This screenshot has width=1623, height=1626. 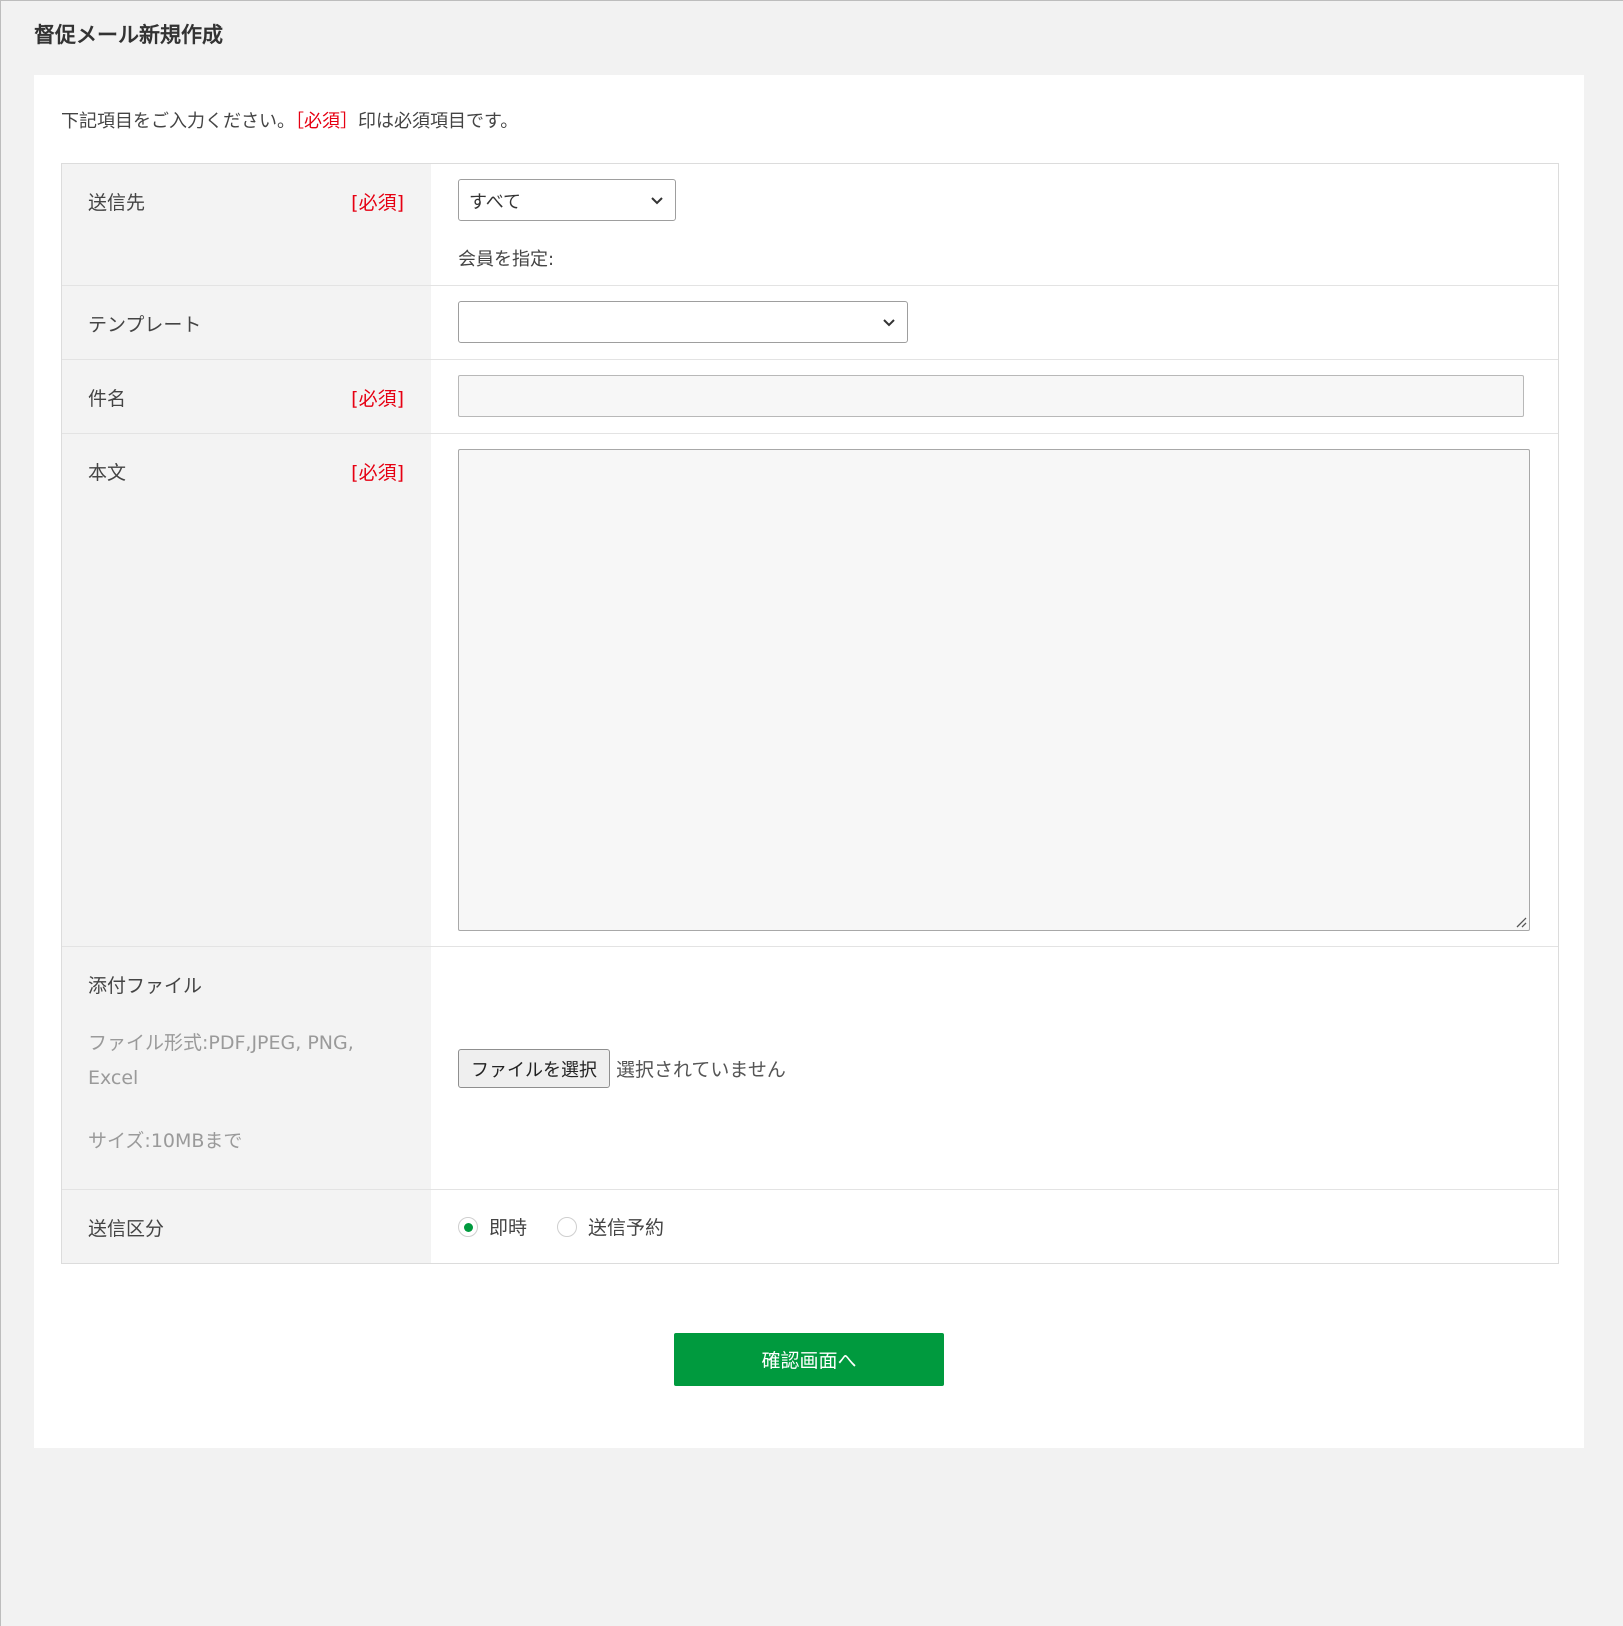 I want to click on body-header: 本文 [必須], so click(x=246, y=690).